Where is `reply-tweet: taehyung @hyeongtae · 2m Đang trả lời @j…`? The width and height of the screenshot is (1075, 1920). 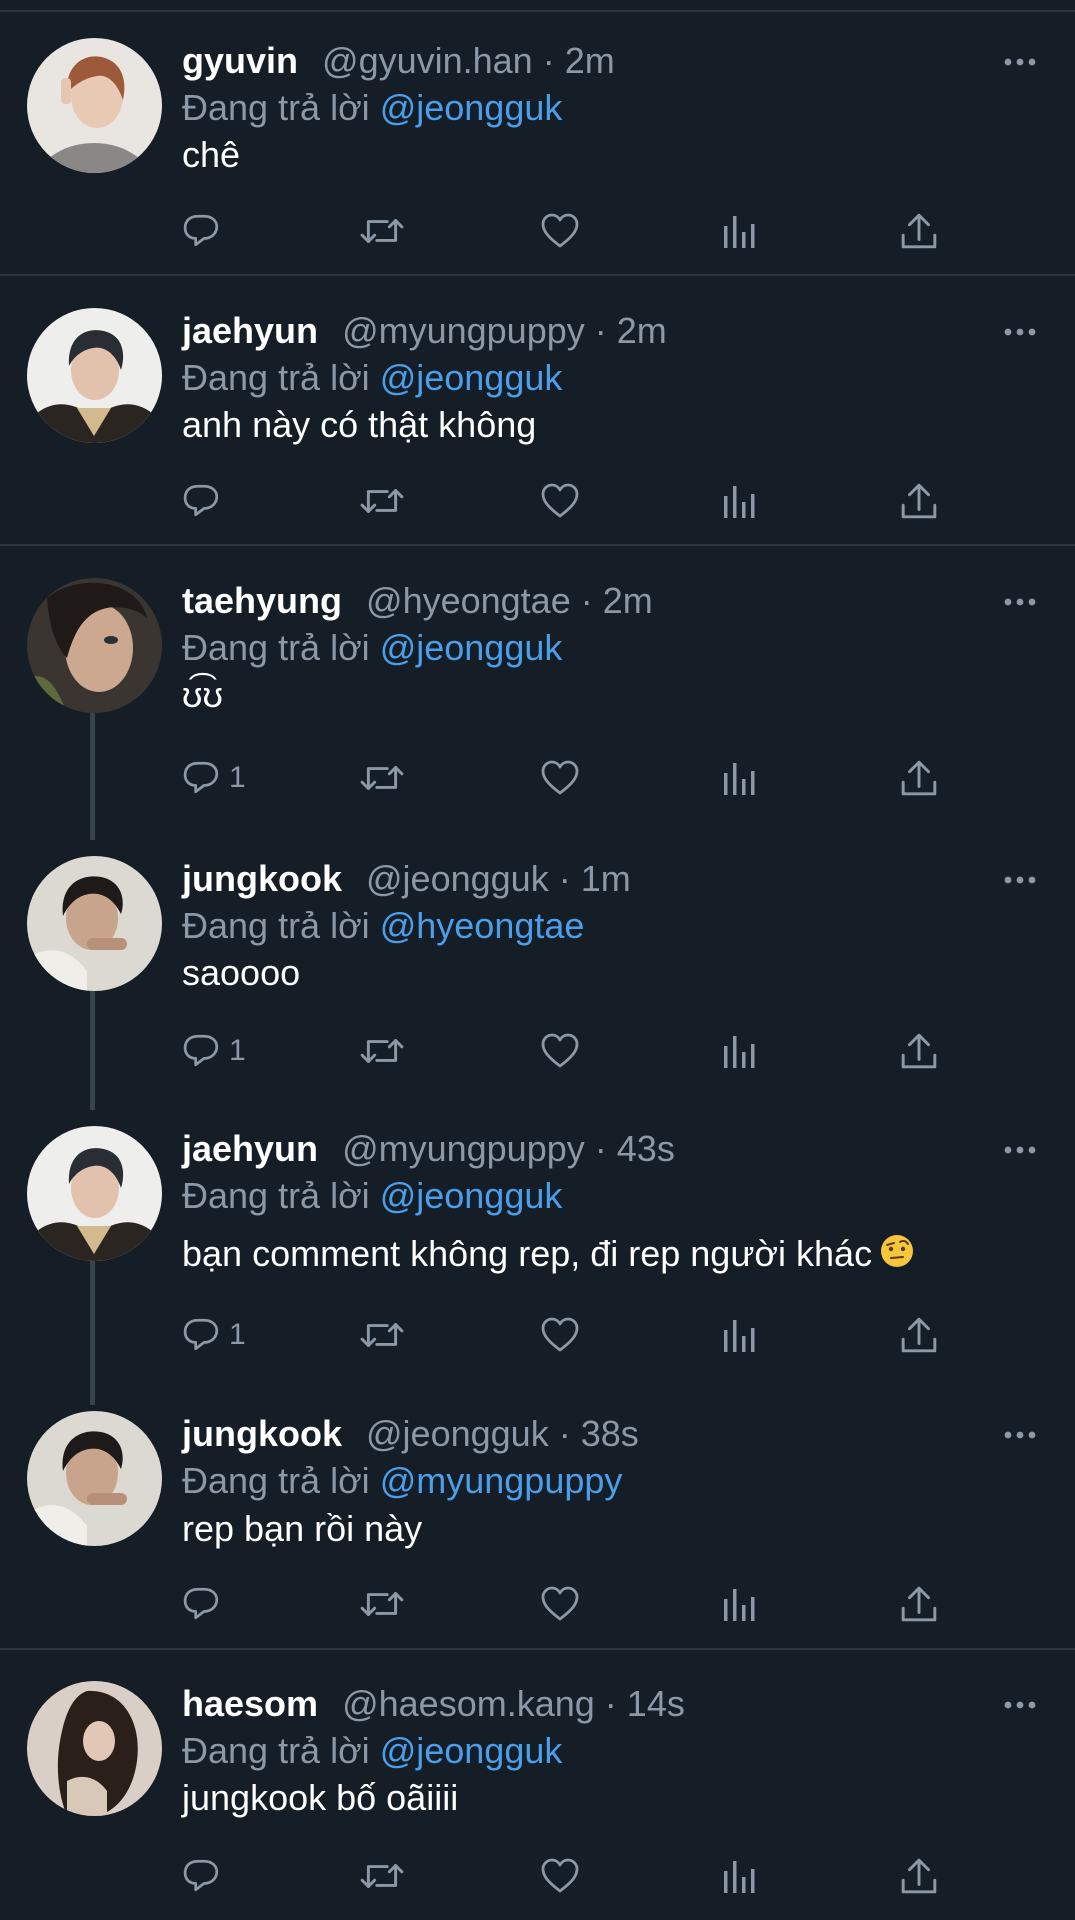 reply-tweet: taehyung @hyeongtae · 2m Đang trả lời @j… is located at coordinates (537, 691).